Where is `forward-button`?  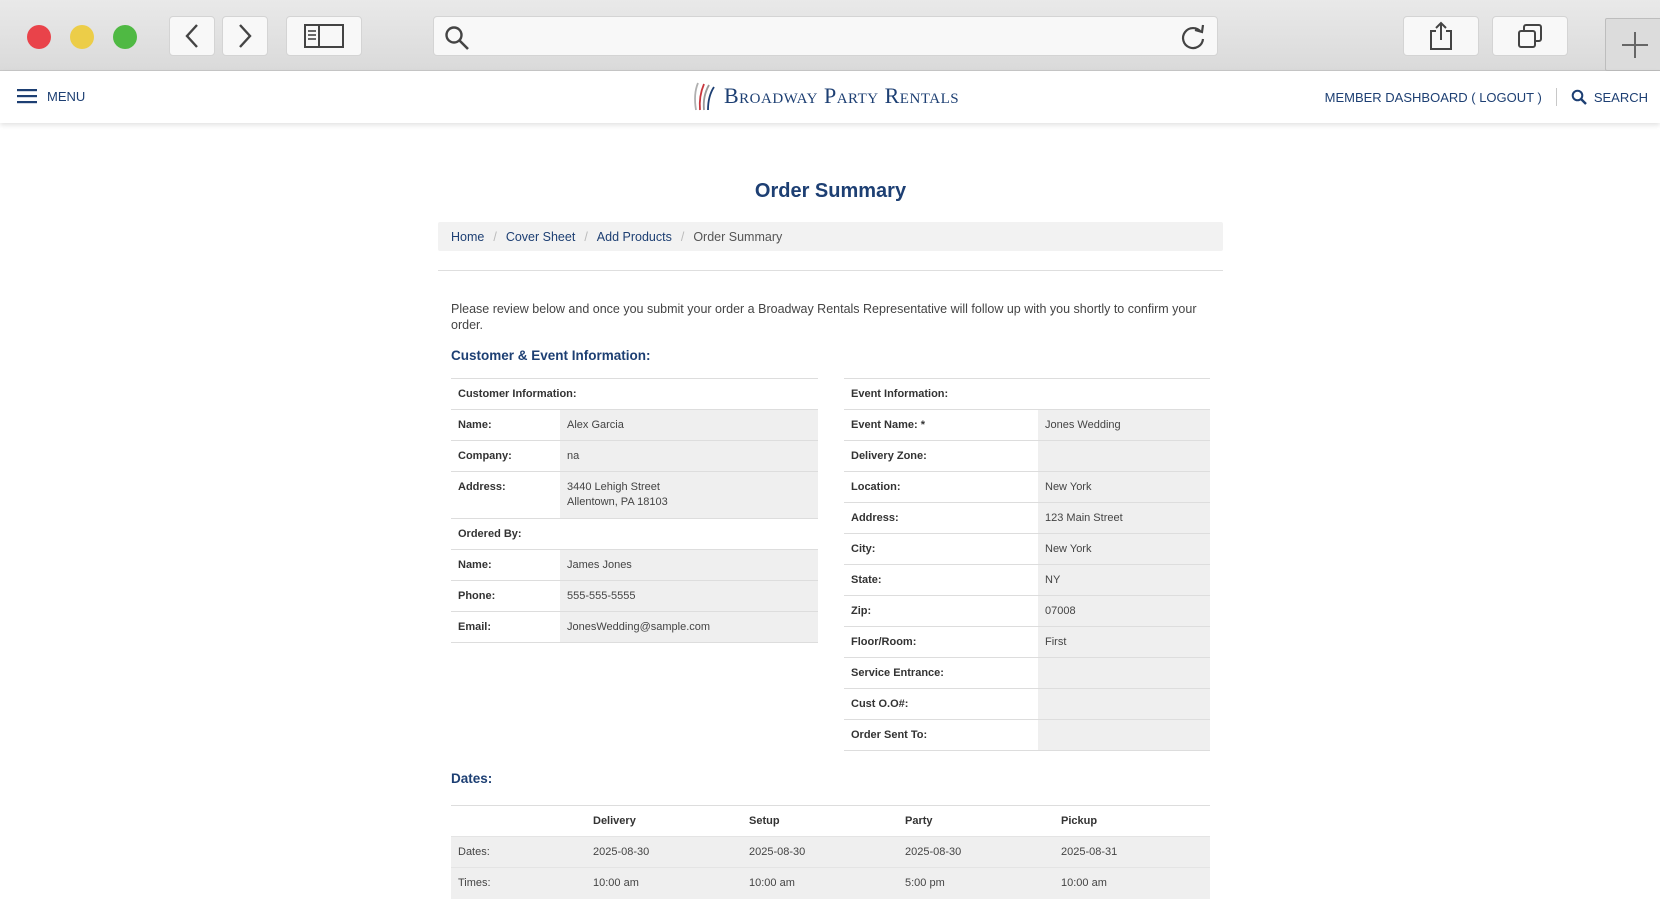 forward-button is located at coordinates (245, 36).